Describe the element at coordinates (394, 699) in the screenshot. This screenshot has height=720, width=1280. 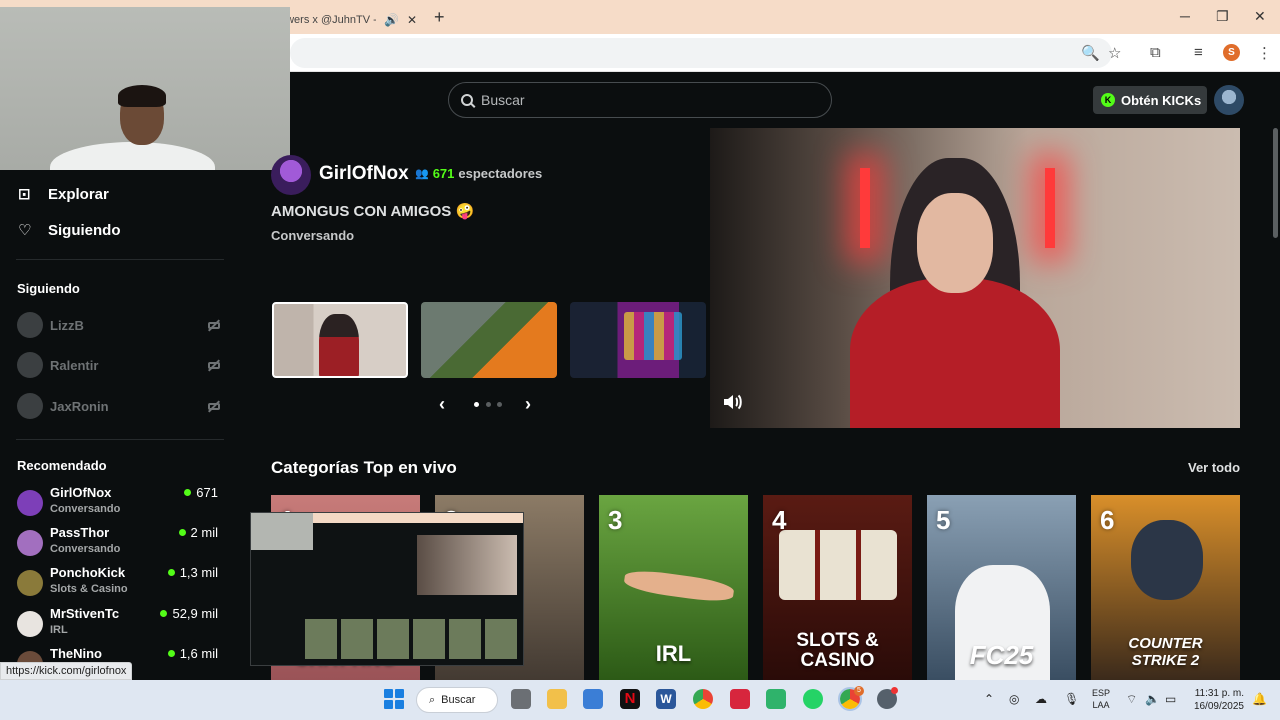
I see `windows-start-icon` at that location.